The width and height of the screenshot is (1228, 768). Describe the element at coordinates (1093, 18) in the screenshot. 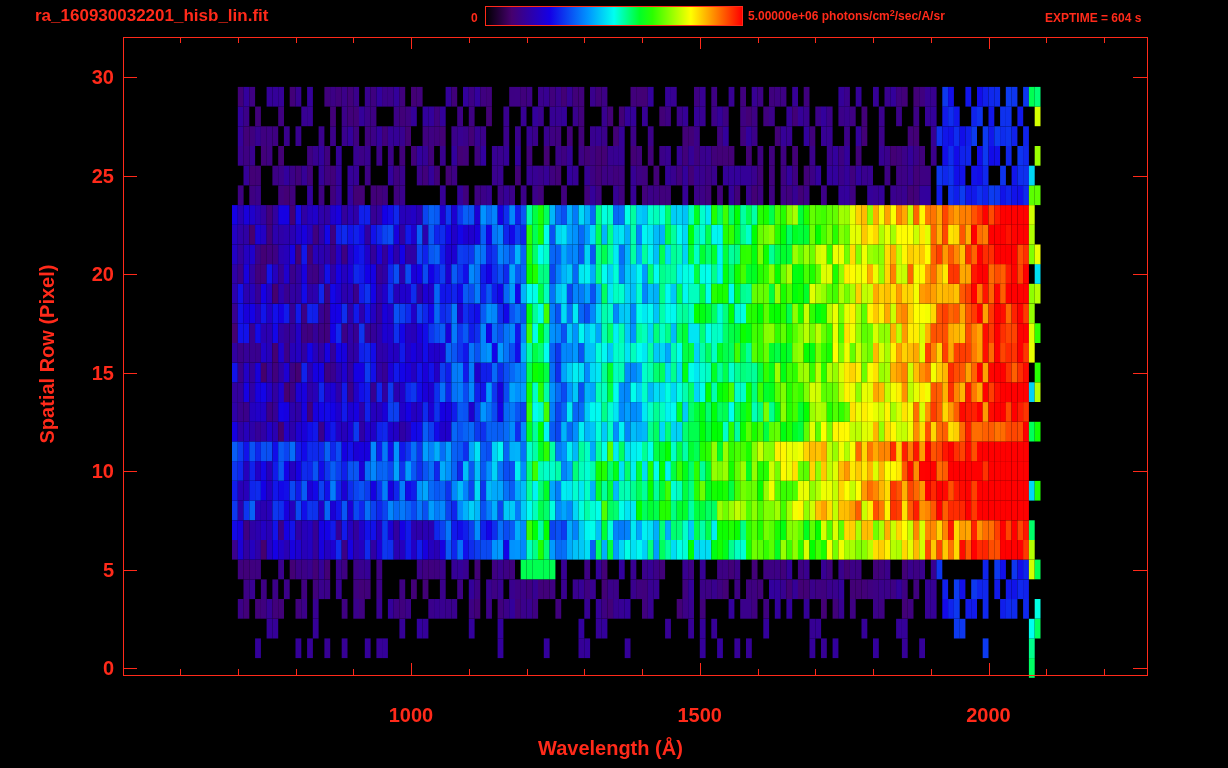

I see `exposure-time: EXPTIME = 604 s` at that location.